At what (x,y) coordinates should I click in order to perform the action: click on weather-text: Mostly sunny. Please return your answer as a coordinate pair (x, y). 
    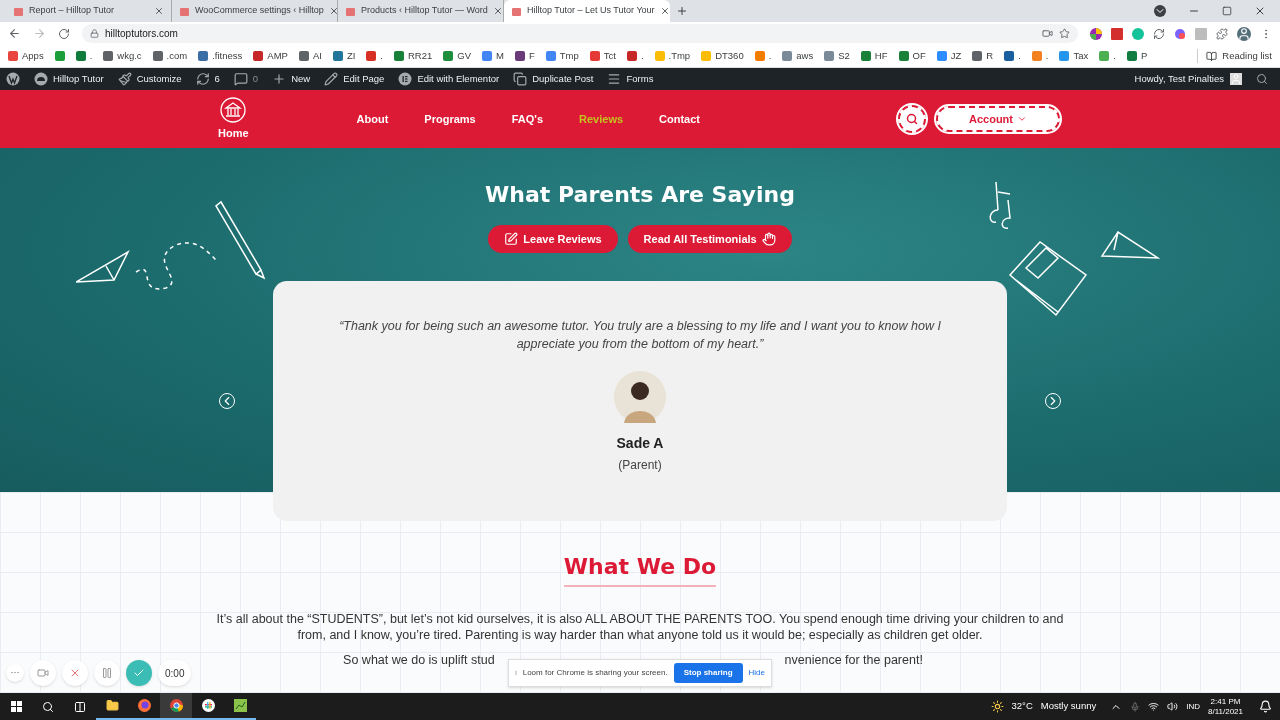
    Looking at the image, I should click on (1068, 706).